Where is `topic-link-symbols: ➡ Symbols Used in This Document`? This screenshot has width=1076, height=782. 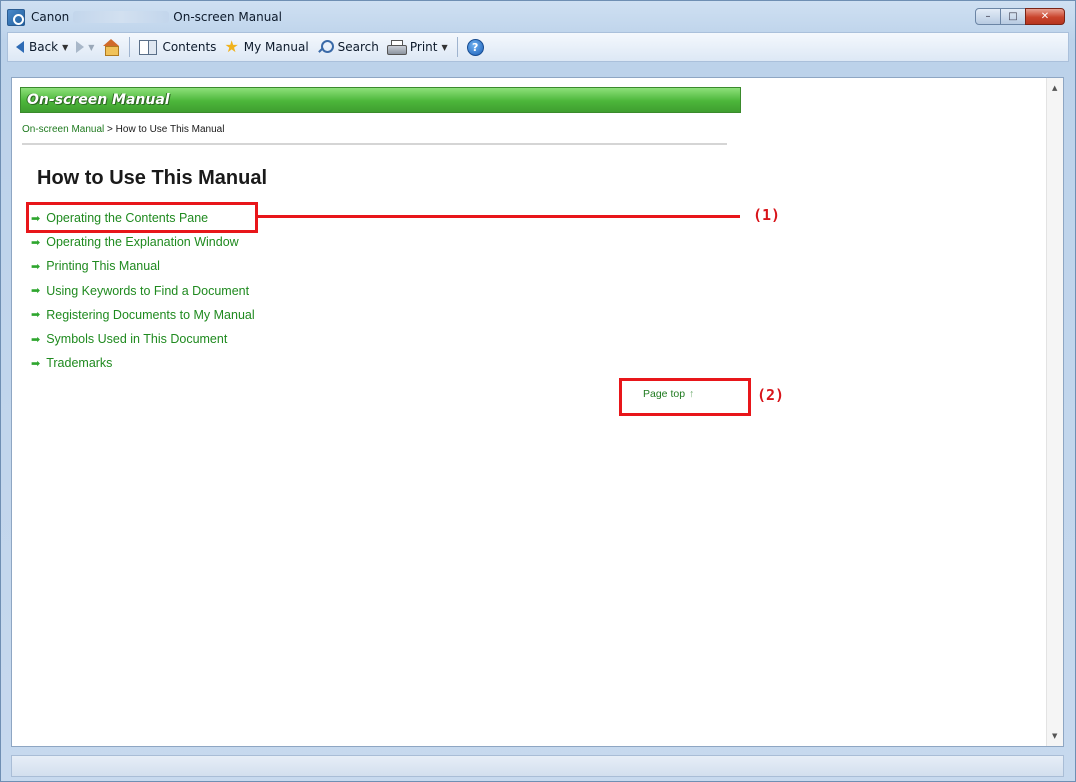
topic-link-symbols: ➡ Symbols Used in This Document is located at coordinates (143, 339).